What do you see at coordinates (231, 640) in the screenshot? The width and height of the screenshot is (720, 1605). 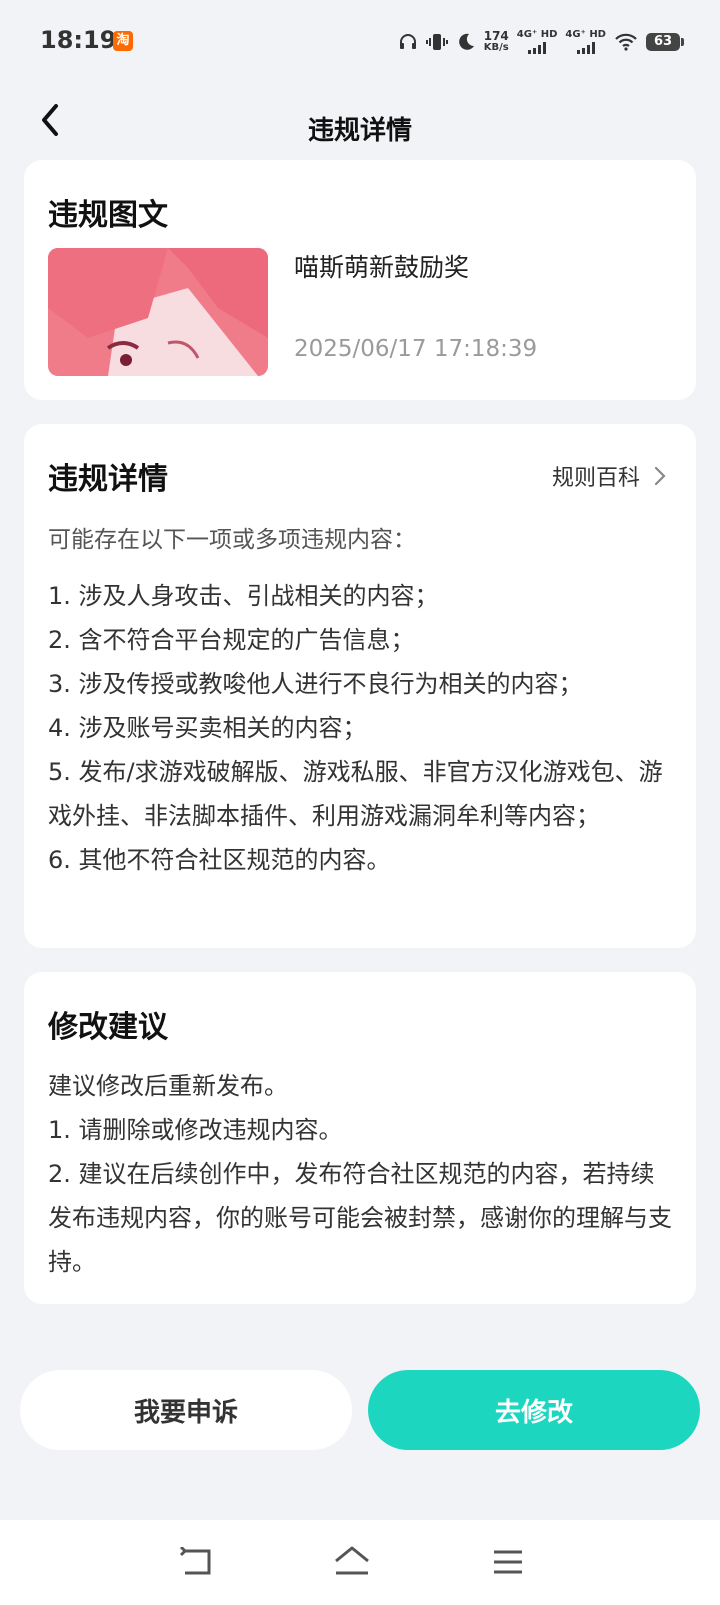 I see `list-item: 2. 含不符合平台规定的广告信息；` at bounding box center [231, 640].